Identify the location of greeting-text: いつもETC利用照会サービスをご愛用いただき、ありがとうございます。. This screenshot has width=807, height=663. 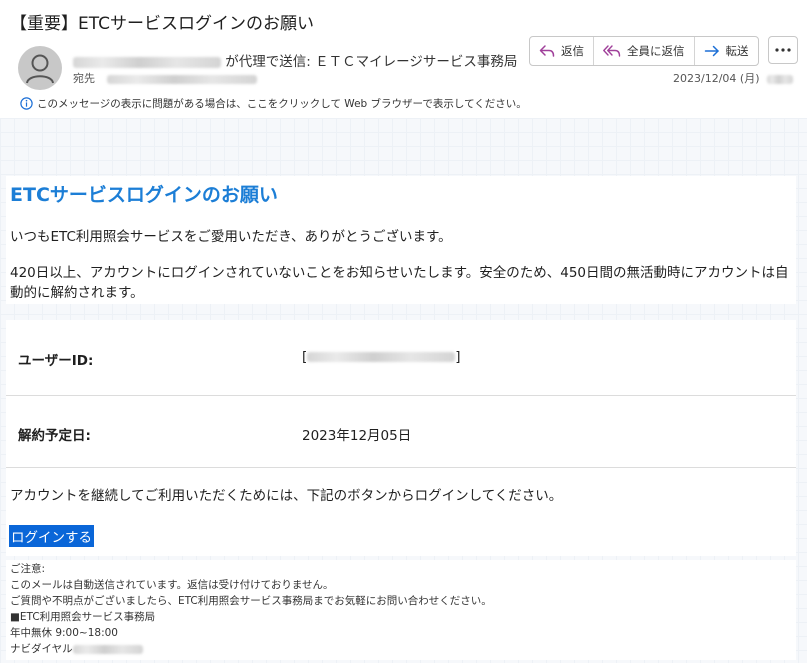
(231, 237).